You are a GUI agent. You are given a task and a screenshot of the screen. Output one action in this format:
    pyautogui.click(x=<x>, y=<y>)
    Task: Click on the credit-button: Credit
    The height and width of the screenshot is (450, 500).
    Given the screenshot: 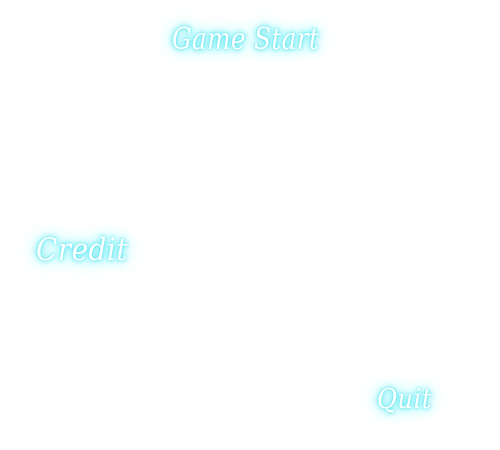 What is the action you would take?
    pyautogui.click(x=82, y=250)
    